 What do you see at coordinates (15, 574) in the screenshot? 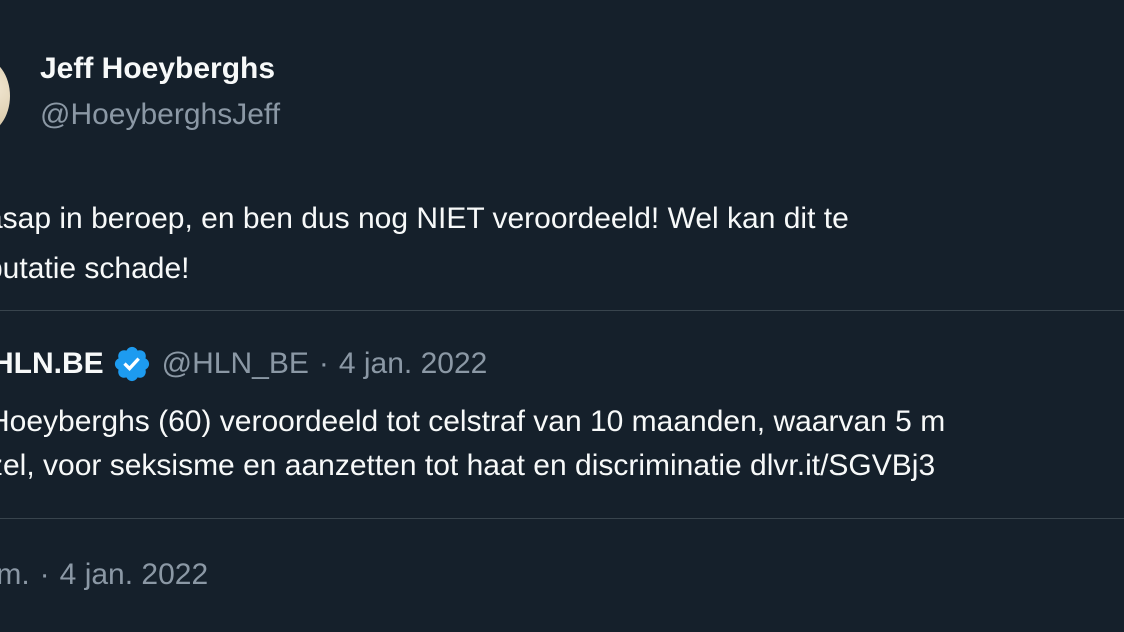
I see `tweet-time: .m.` at bounding box center [15, 574].